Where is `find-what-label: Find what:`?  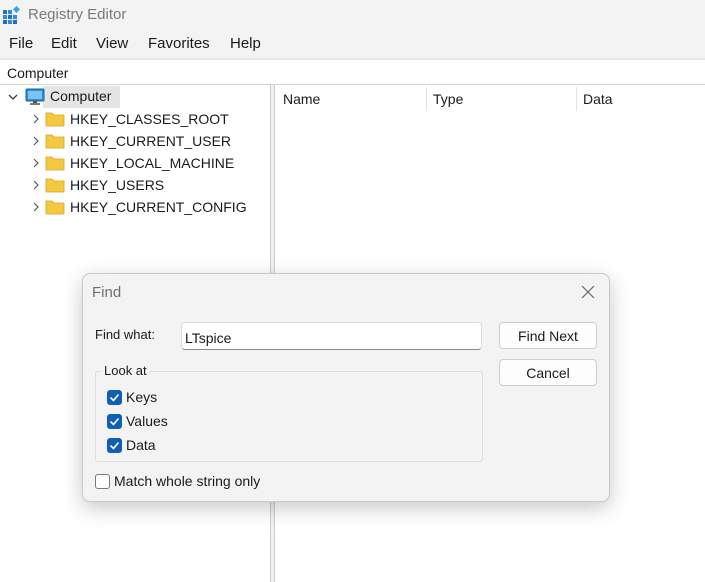 find-what-label: Find what: is located at coordinates (125, 334).